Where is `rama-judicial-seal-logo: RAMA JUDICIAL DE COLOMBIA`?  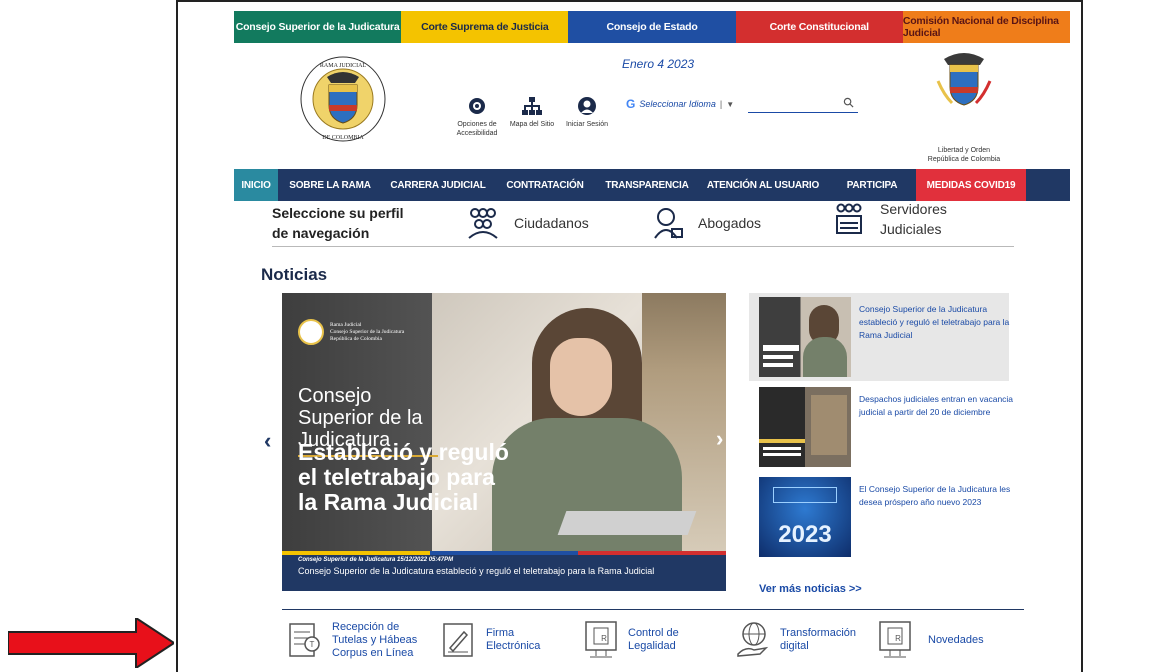
rama-judicial-seal-logo: RAMA JUDICIAL DE COLOMBIA is located at coordinates (343, 99).